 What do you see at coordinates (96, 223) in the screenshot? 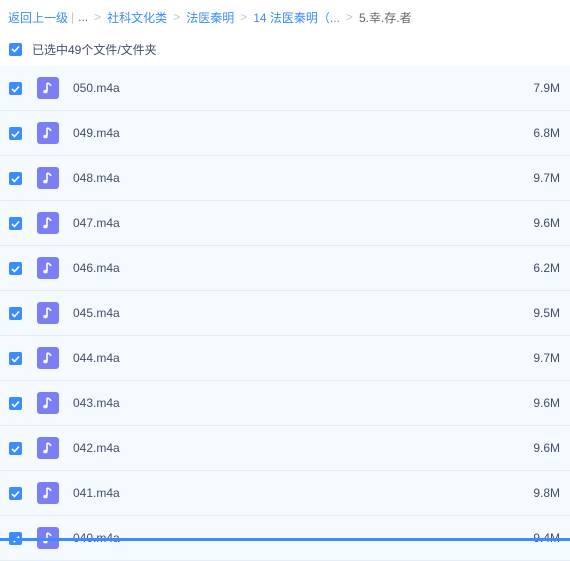
I see `file-name: 047.m4a` at bounding box center [96, 223].